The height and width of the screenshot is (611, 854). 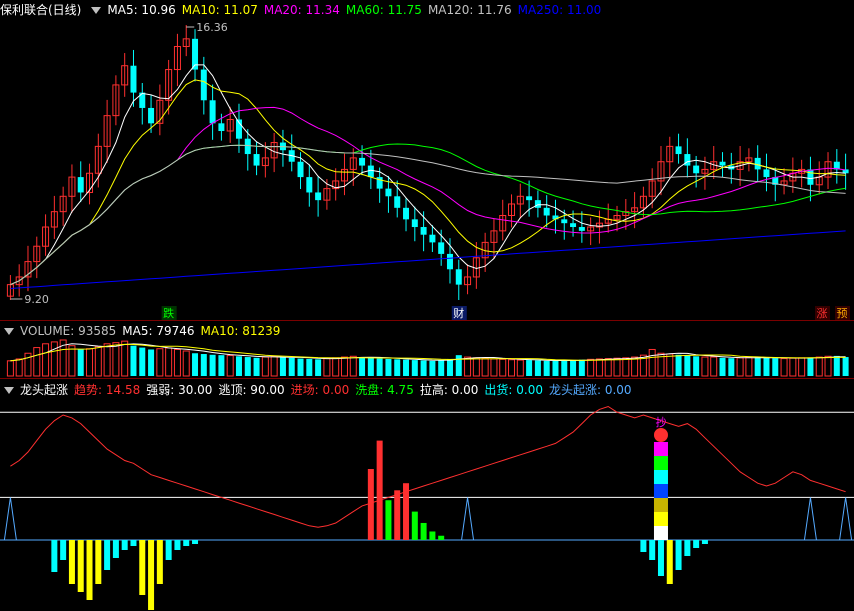 What do you see at coordinates (179, 390) in the screenshot?
I see `indicator-label-1: 强弱: 30.00` at bounding box center [179, 390].